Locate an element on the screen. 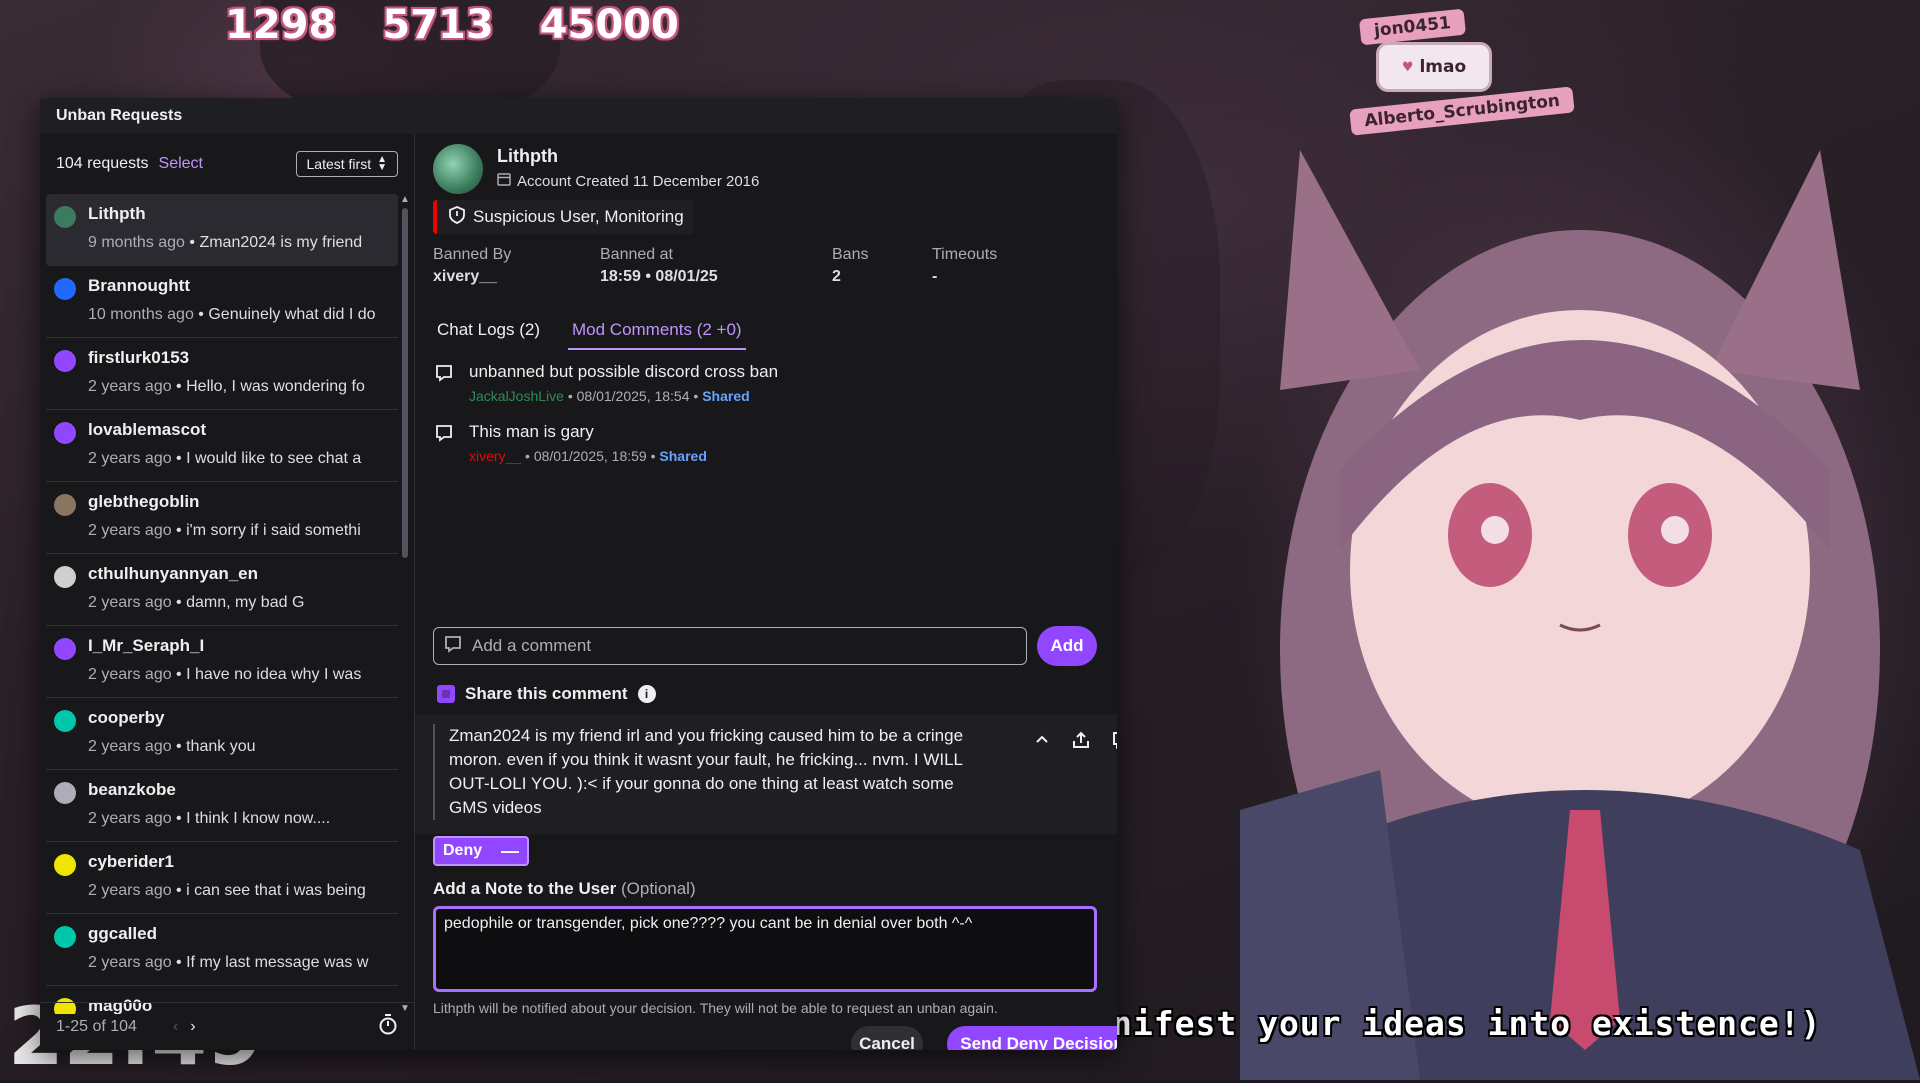  request-preview: 9 months ago • Zman2024 is my friend is located at coordinates (238, 243).